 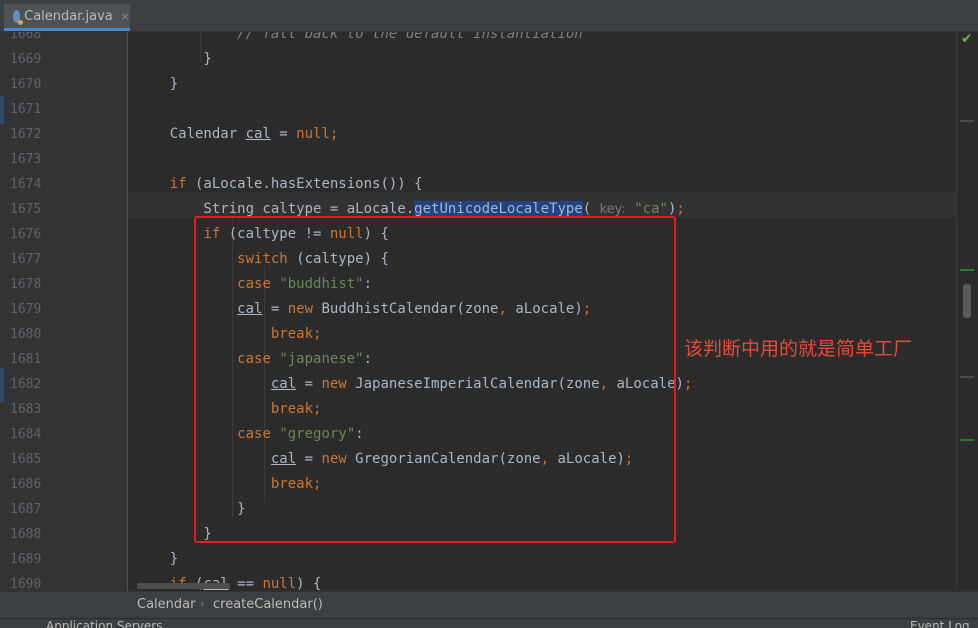 What do you see at coordinates (26, 209) in the screenshot?
I see `line-number: 1675` at bounding box center [26, 209].